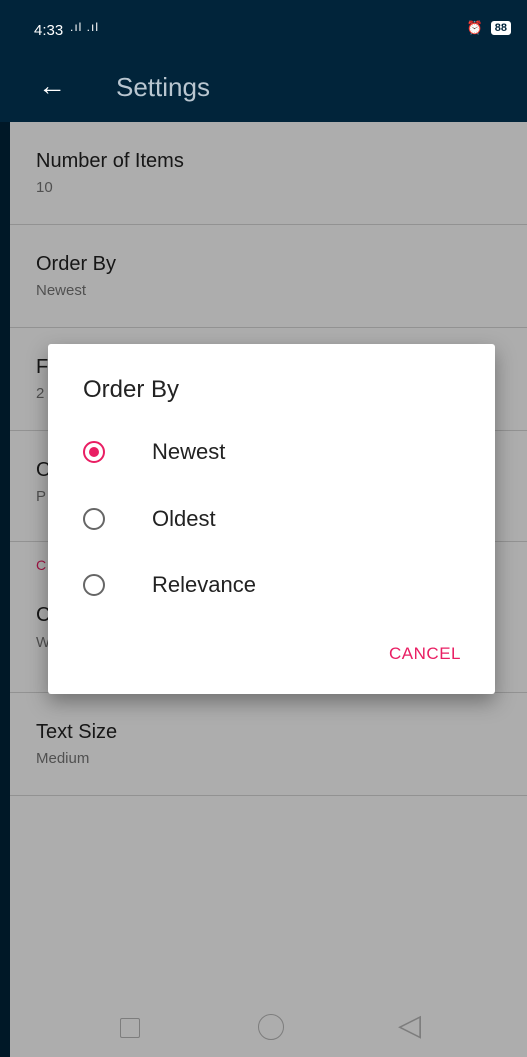 The height and width of the screenshot is (1057, 527). I want to click on option-relevance: Relevance, so click(273, 585).